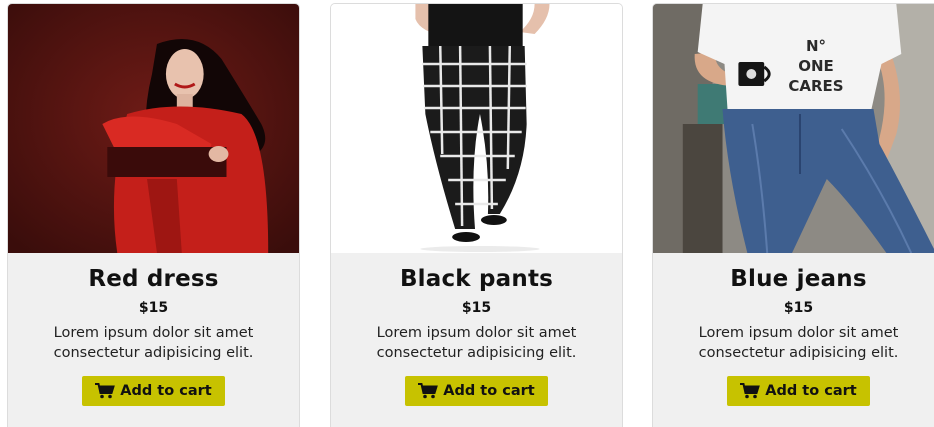  I want to click on product-title: Black pants, so click(476, 279).